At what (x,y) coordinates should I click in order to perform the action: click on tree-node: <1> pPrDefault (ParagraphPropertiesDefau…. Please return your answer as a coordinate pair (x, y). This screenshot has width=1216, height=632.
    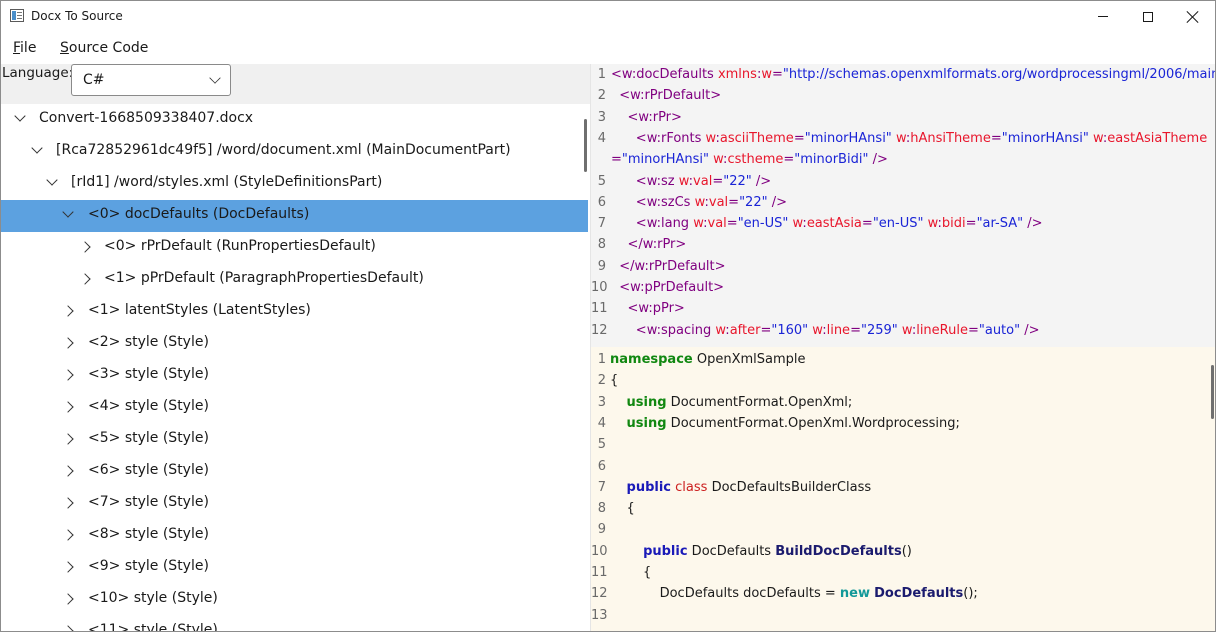
    Looking at the image, I should click on (294, 280).